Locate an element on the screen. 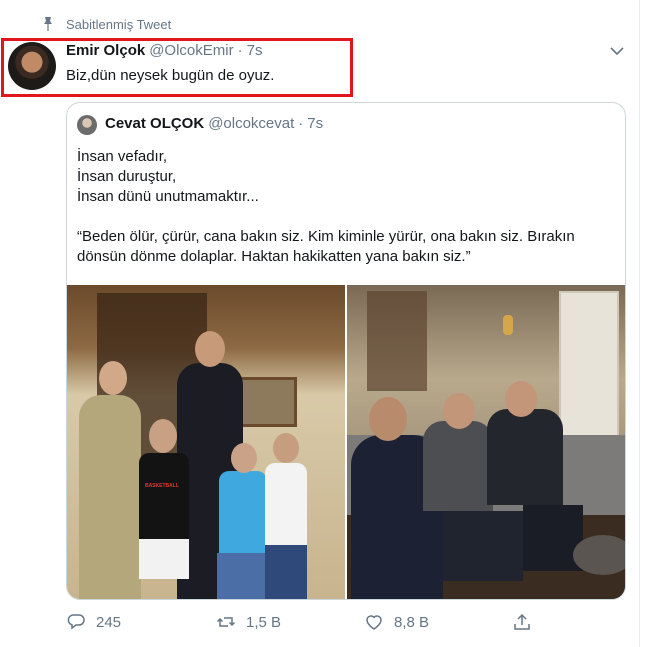  user-handle: @OlcokEmir is located at coordinates (191, 50).